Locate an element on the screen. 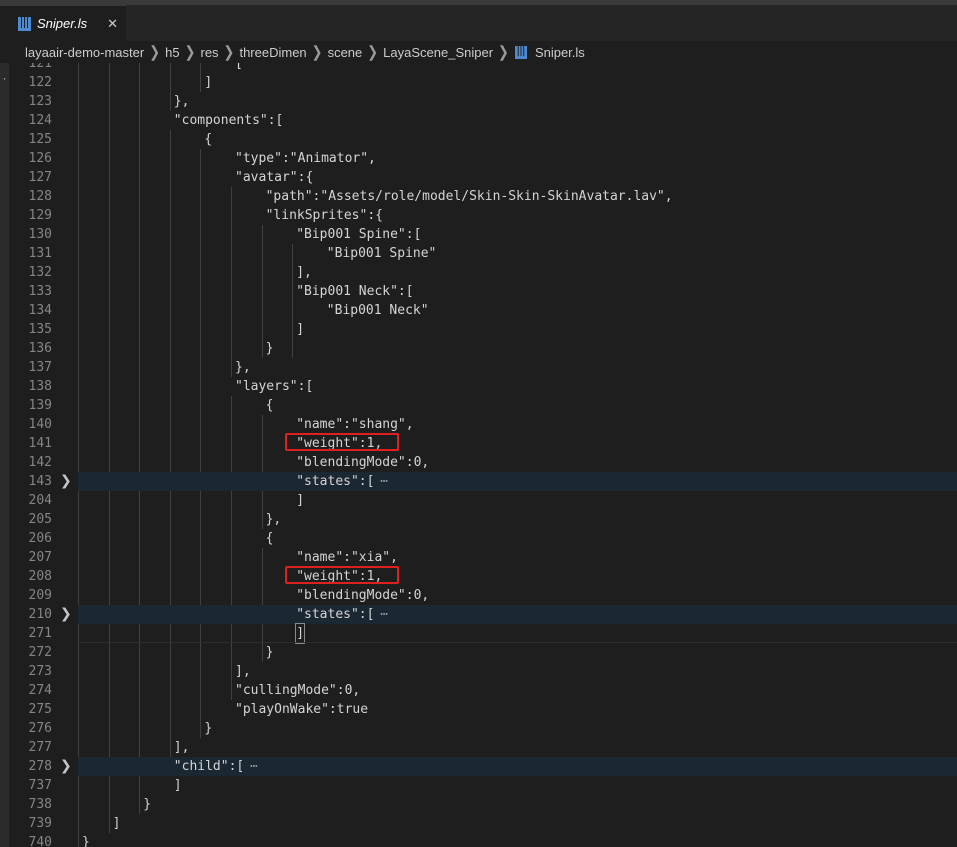 This screenshot has height=847, width=957. code-line: 275 "playOnWake":true is located at coordinates (478, 709).